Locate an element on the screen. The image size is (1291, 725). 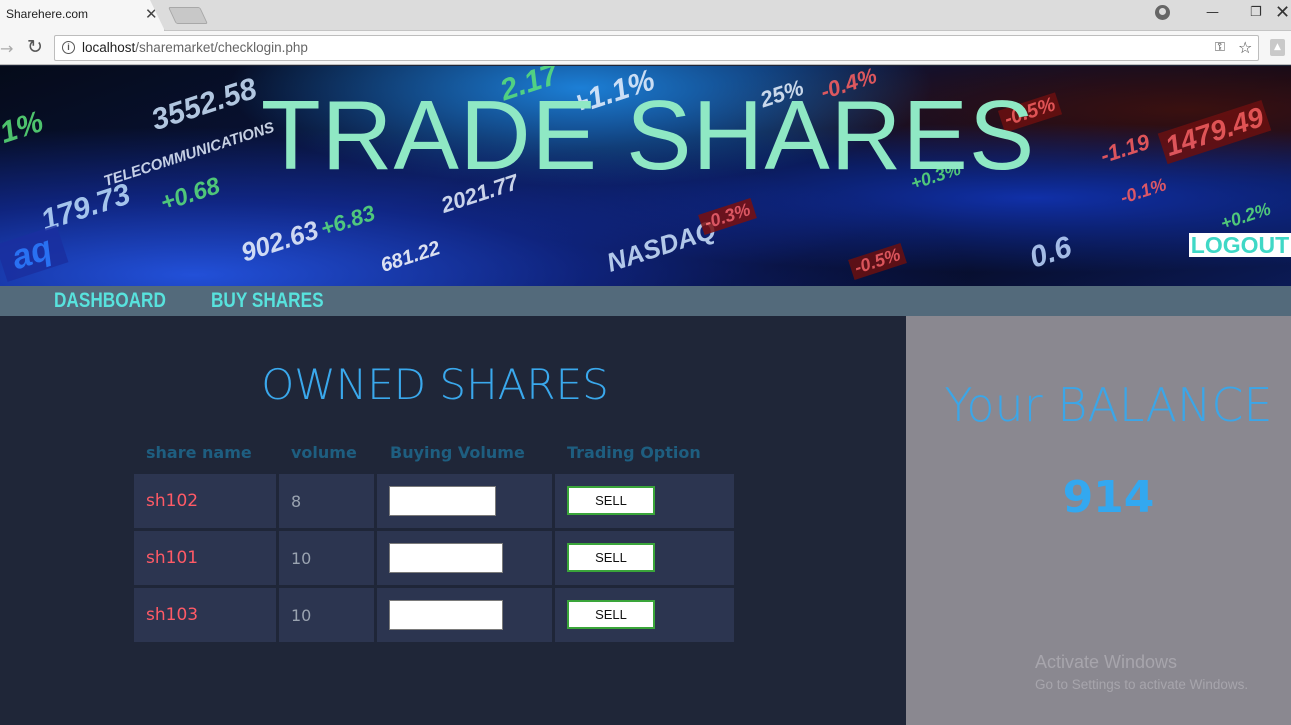
url-path: /sharemarket/checklogin.php is located at coordinates (221, 47).